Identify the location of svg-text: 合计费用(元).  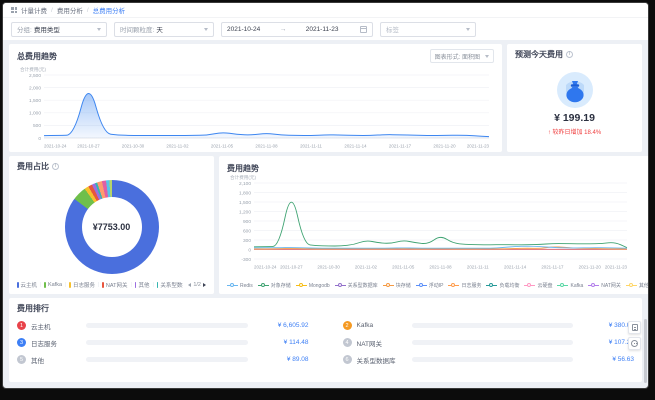
(33, 69).